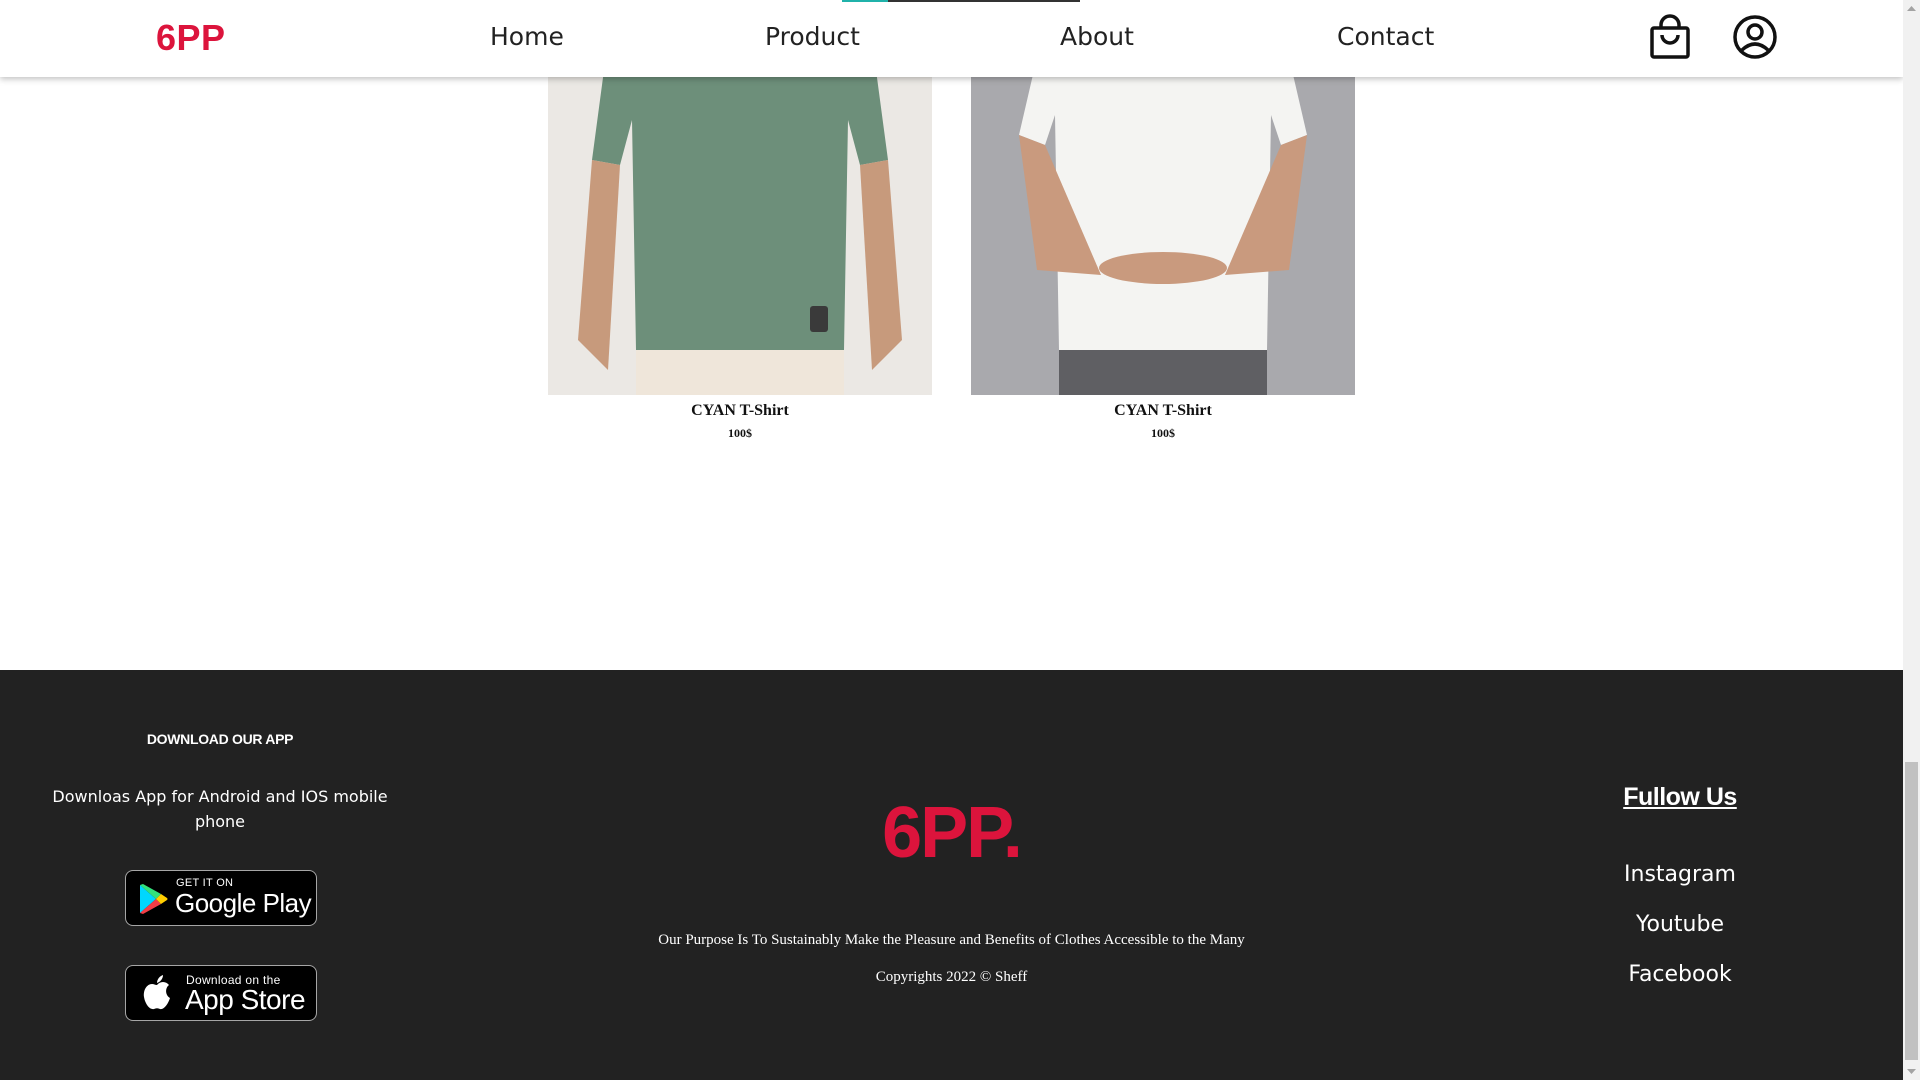  I want to click on app-store-big-text: App Store, so click(245, 999).